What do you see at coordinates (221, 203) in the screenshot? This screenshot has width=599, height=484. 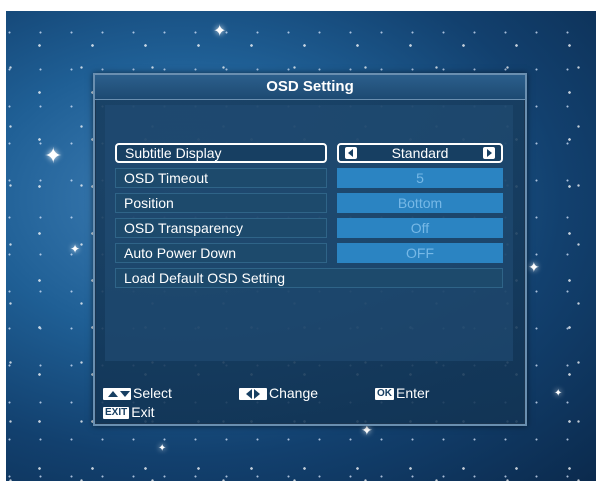 I see `menu-row-label: Position` at bounding box center [221, 203].